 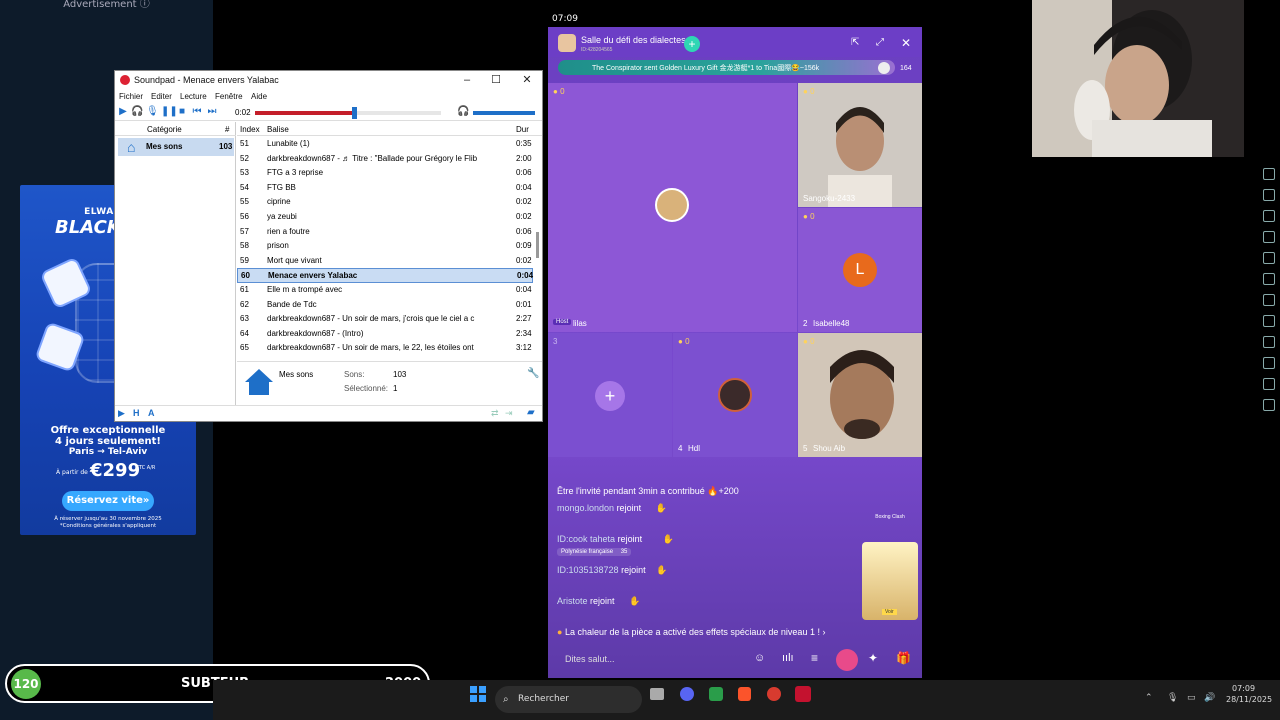 I want to click on discord-icon, so click(x=687, y=694).